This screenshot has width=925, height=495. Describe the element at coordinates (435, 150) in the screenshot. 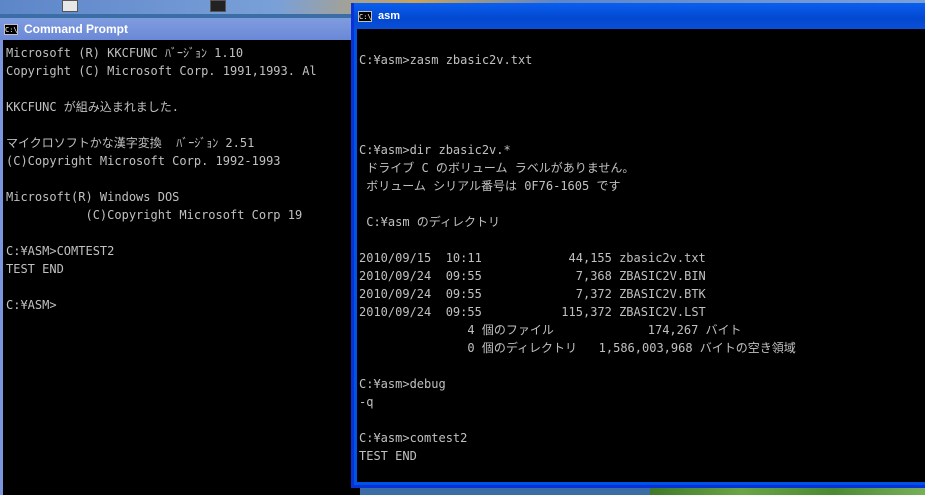

I see `console-line: C:¥asm>dir zbasic2v.*` at that location.